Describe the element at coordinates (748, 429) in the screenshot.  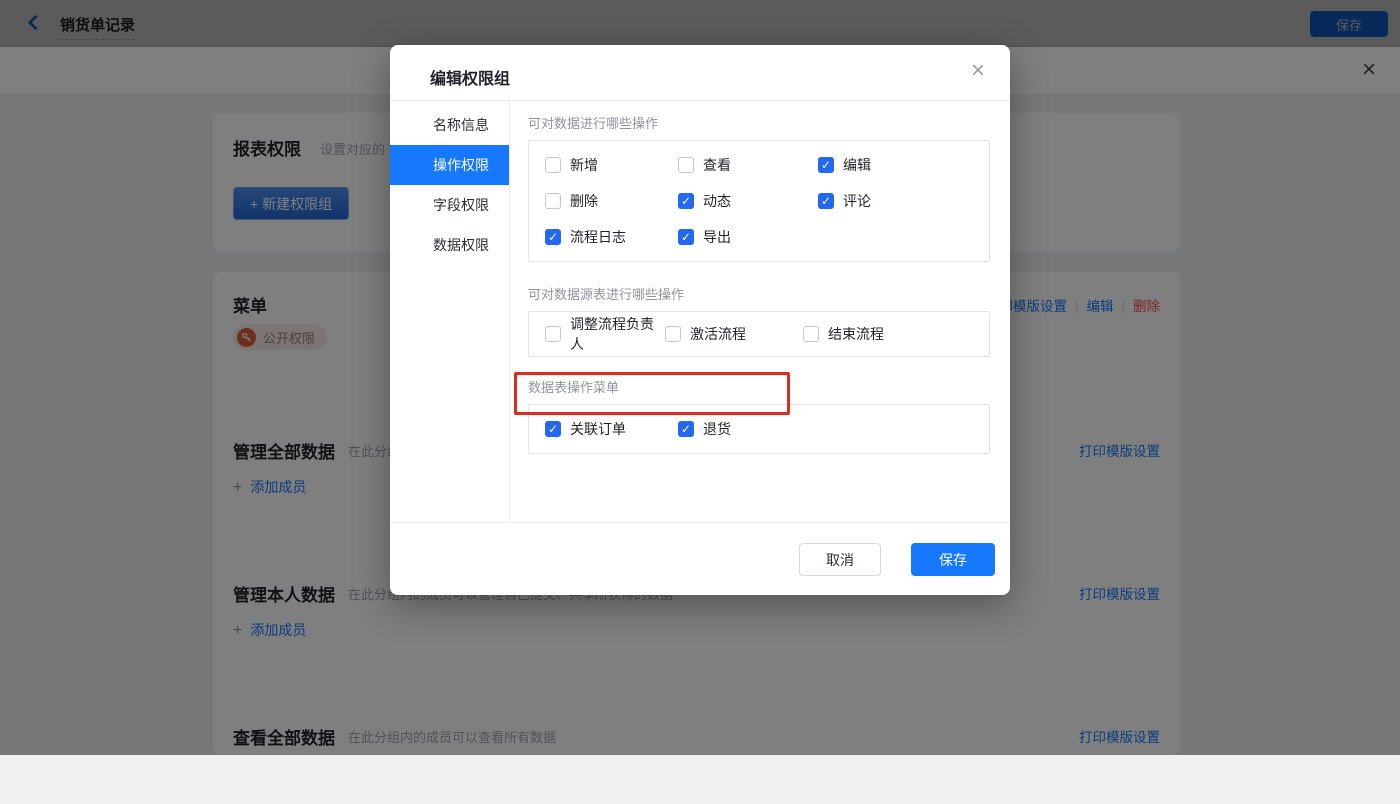
I see `checkbox-item: ✓ 退货` at that location.